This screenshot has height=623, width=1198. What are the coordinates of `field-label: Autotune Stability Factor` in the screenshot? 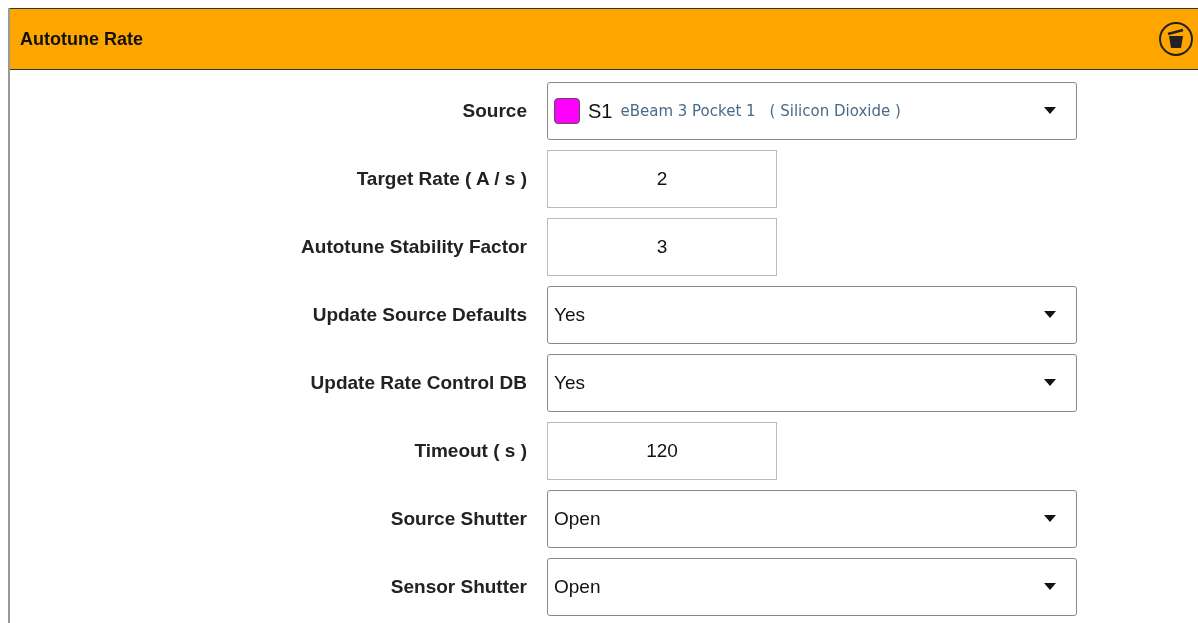 It's located at (413, 247).